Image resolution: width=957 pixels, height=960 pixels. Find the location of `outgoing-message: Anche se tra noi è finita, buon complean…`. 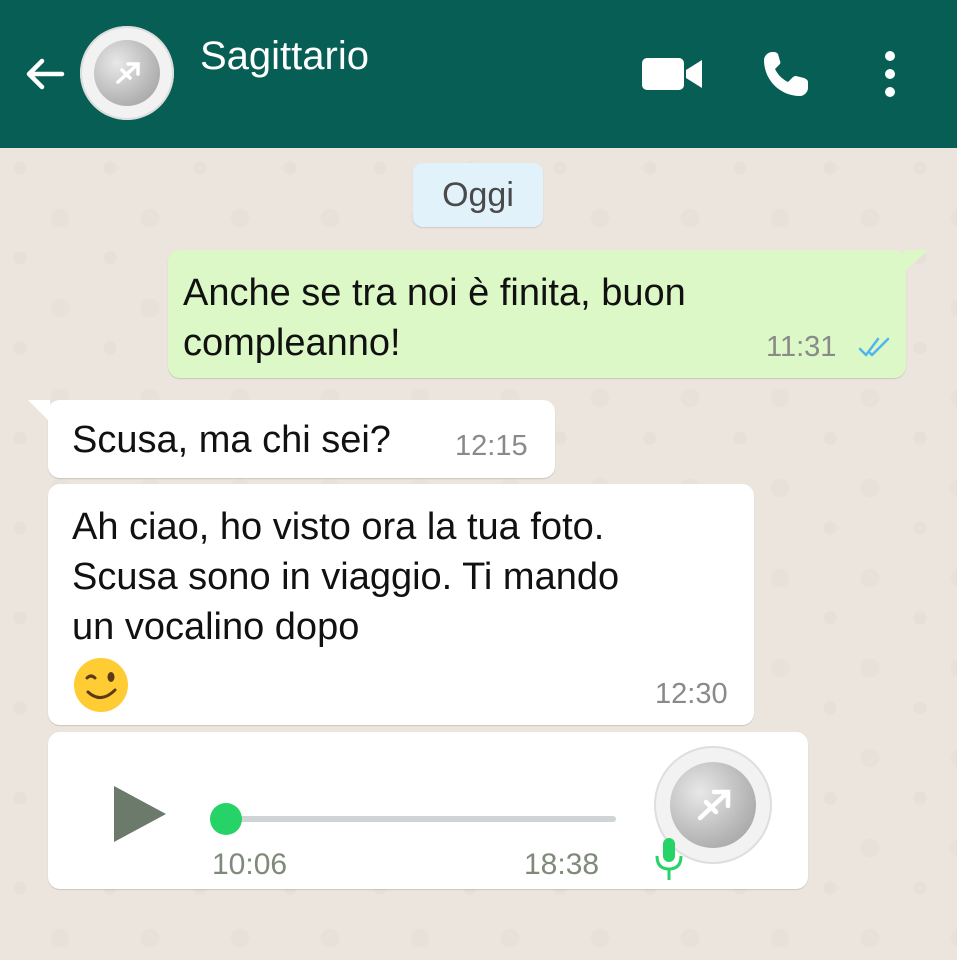

outgoing-message: Anche se tra noi è finita, buon complean… is located at coordinates (548, 314).